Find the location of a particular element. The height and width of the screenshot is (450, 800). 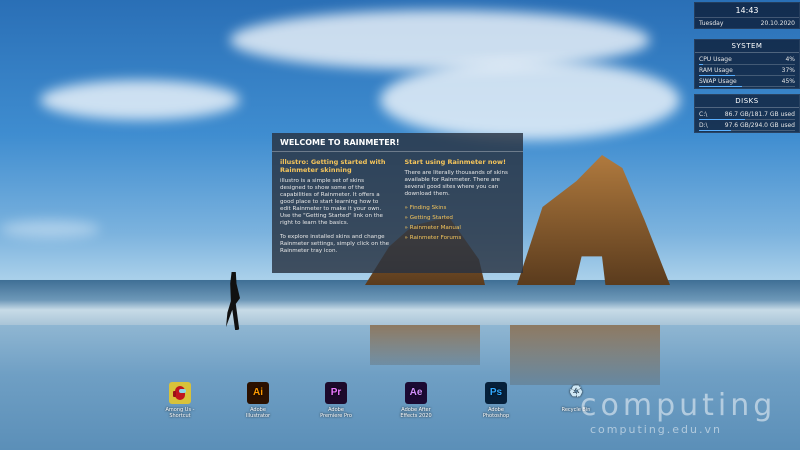

system-row: SWAP Usage 45% is located at coordinates (747, 81).